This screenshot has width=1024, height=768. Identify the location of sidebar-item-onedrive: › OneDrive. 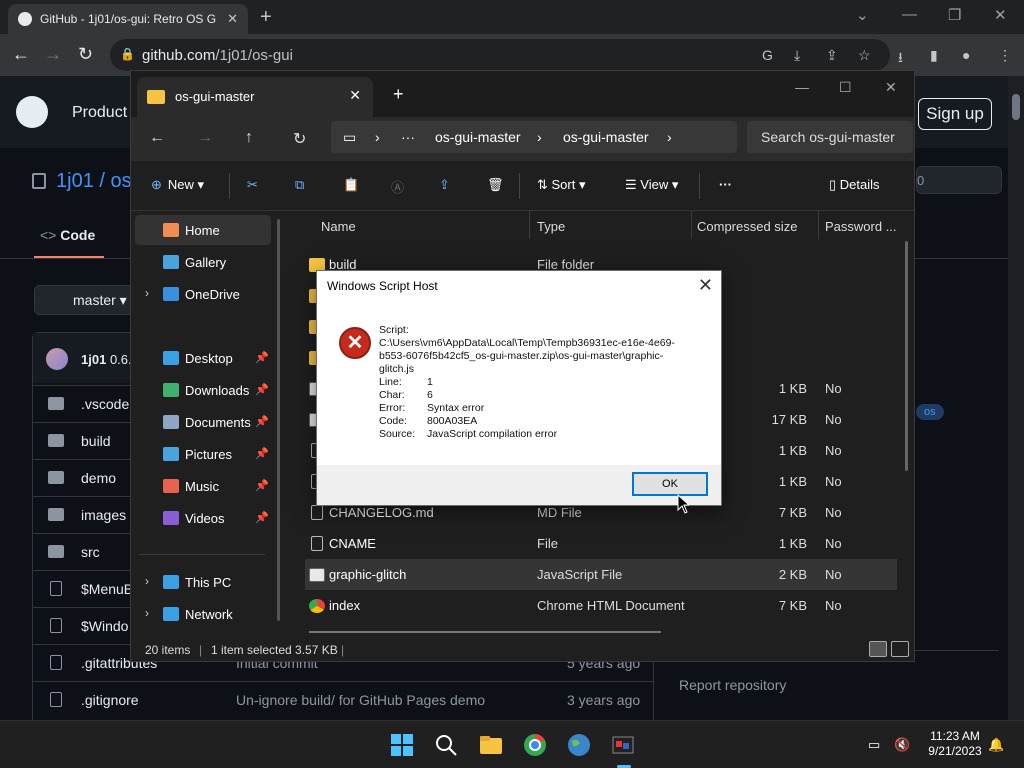
(203, 294).